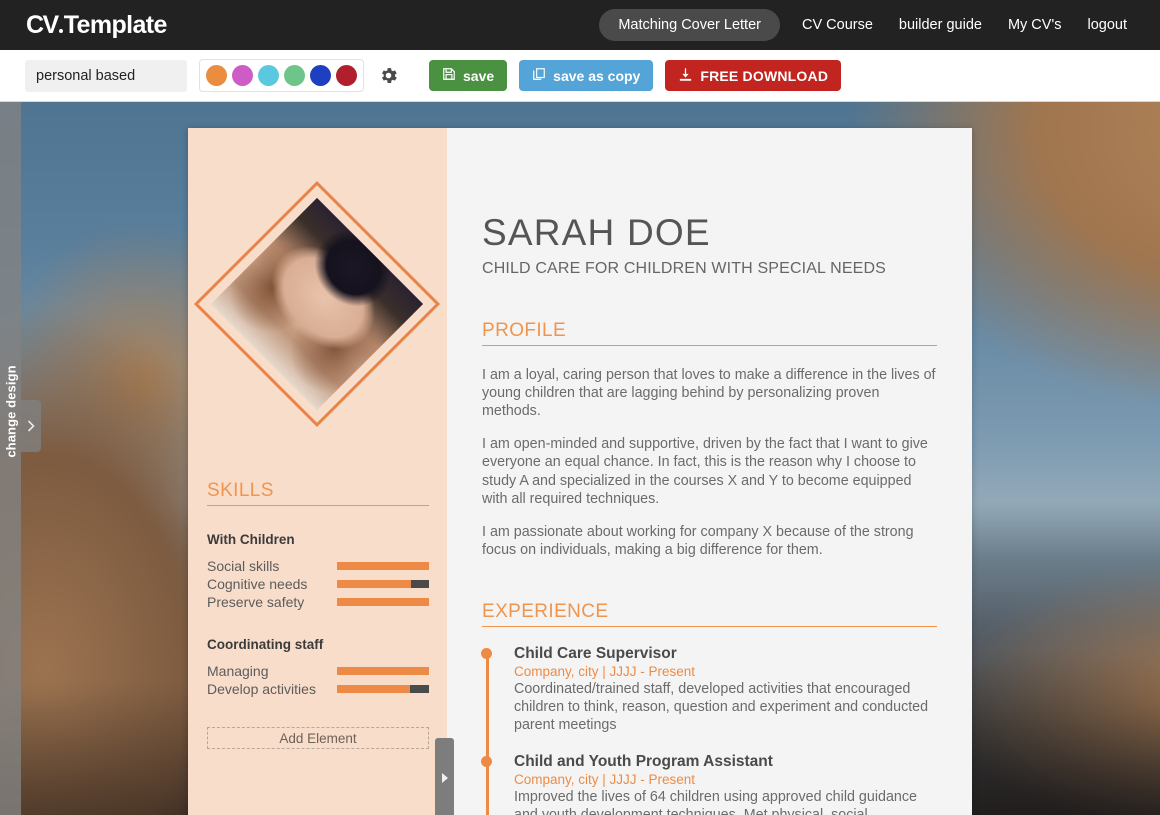 The image size is (1160, 815). What do you see at coordinates (294, 75) in the screenshot?
I see `color-swatch-green` at bounding box center [294, 75].